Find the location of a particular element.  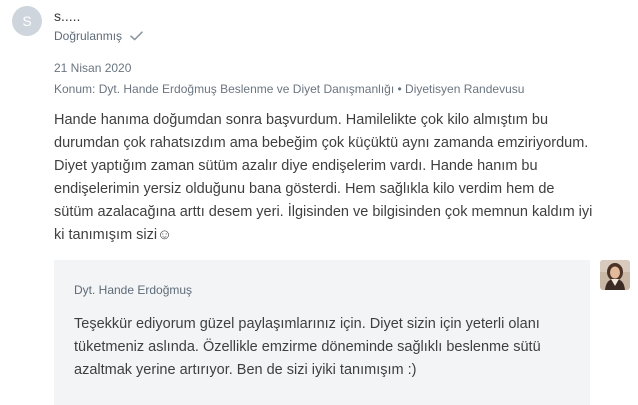

avatar-initial: S is located at coordinates (27, 21).